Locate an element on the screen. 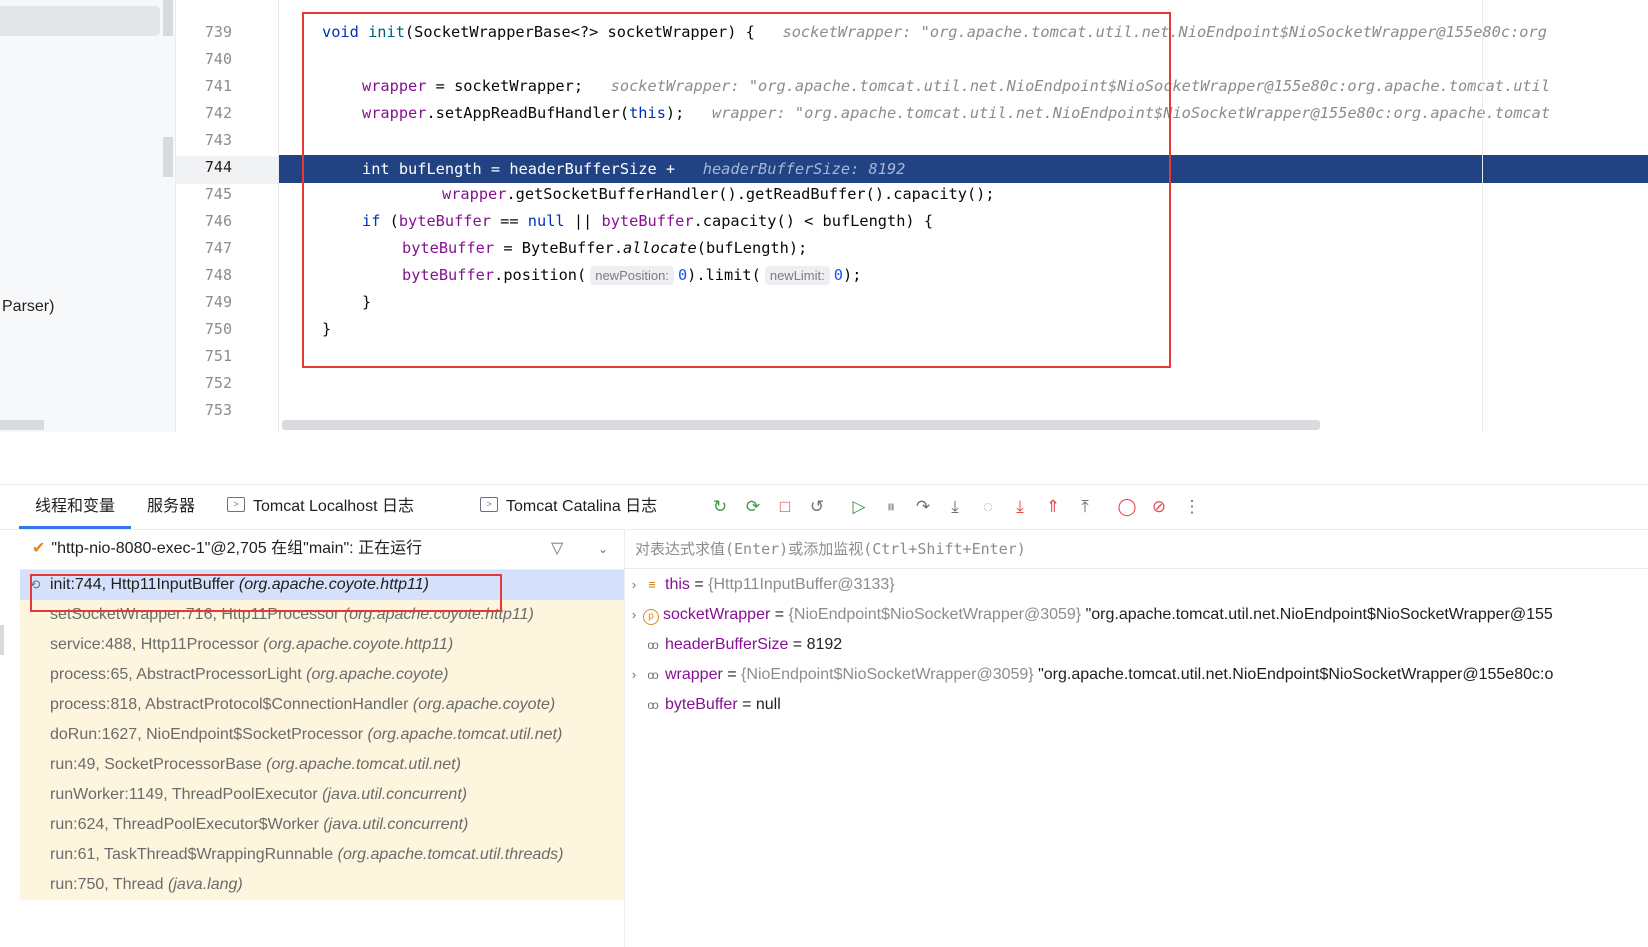  project-hscrollbar is located at coordinates (22, 425).